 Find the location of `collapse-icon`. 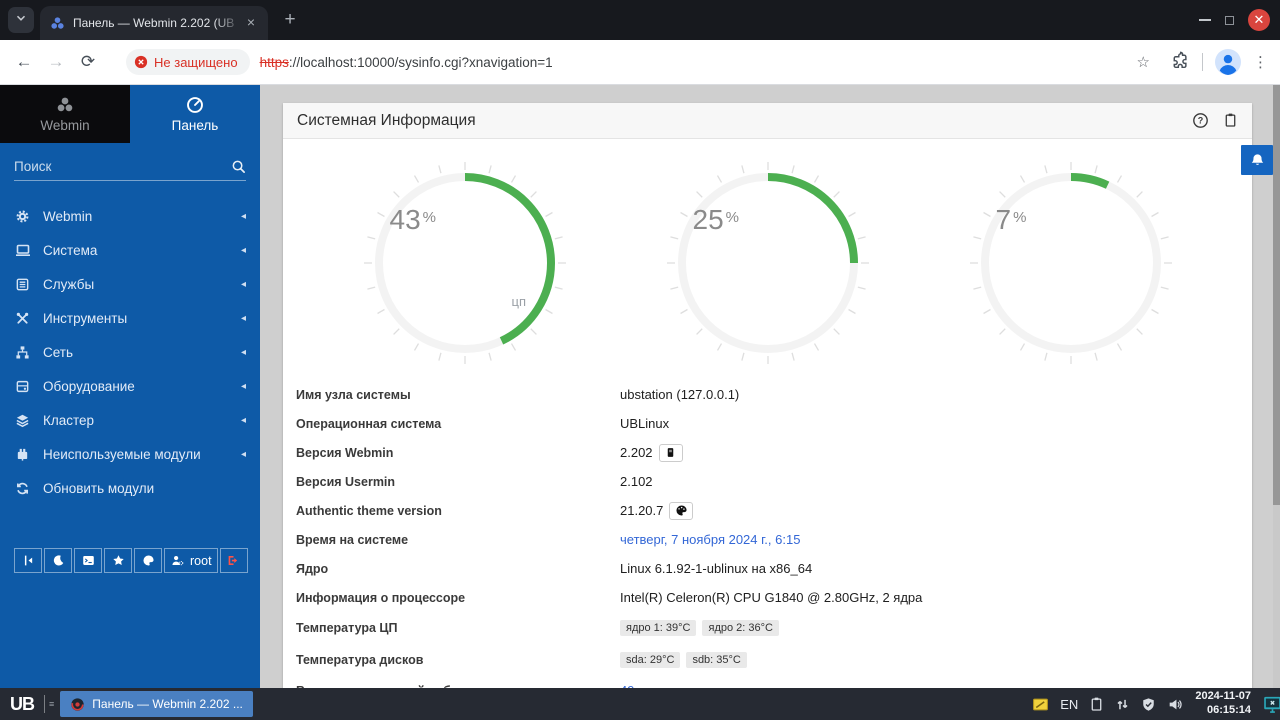

collapse-icon is located at coordinates (28, 560).